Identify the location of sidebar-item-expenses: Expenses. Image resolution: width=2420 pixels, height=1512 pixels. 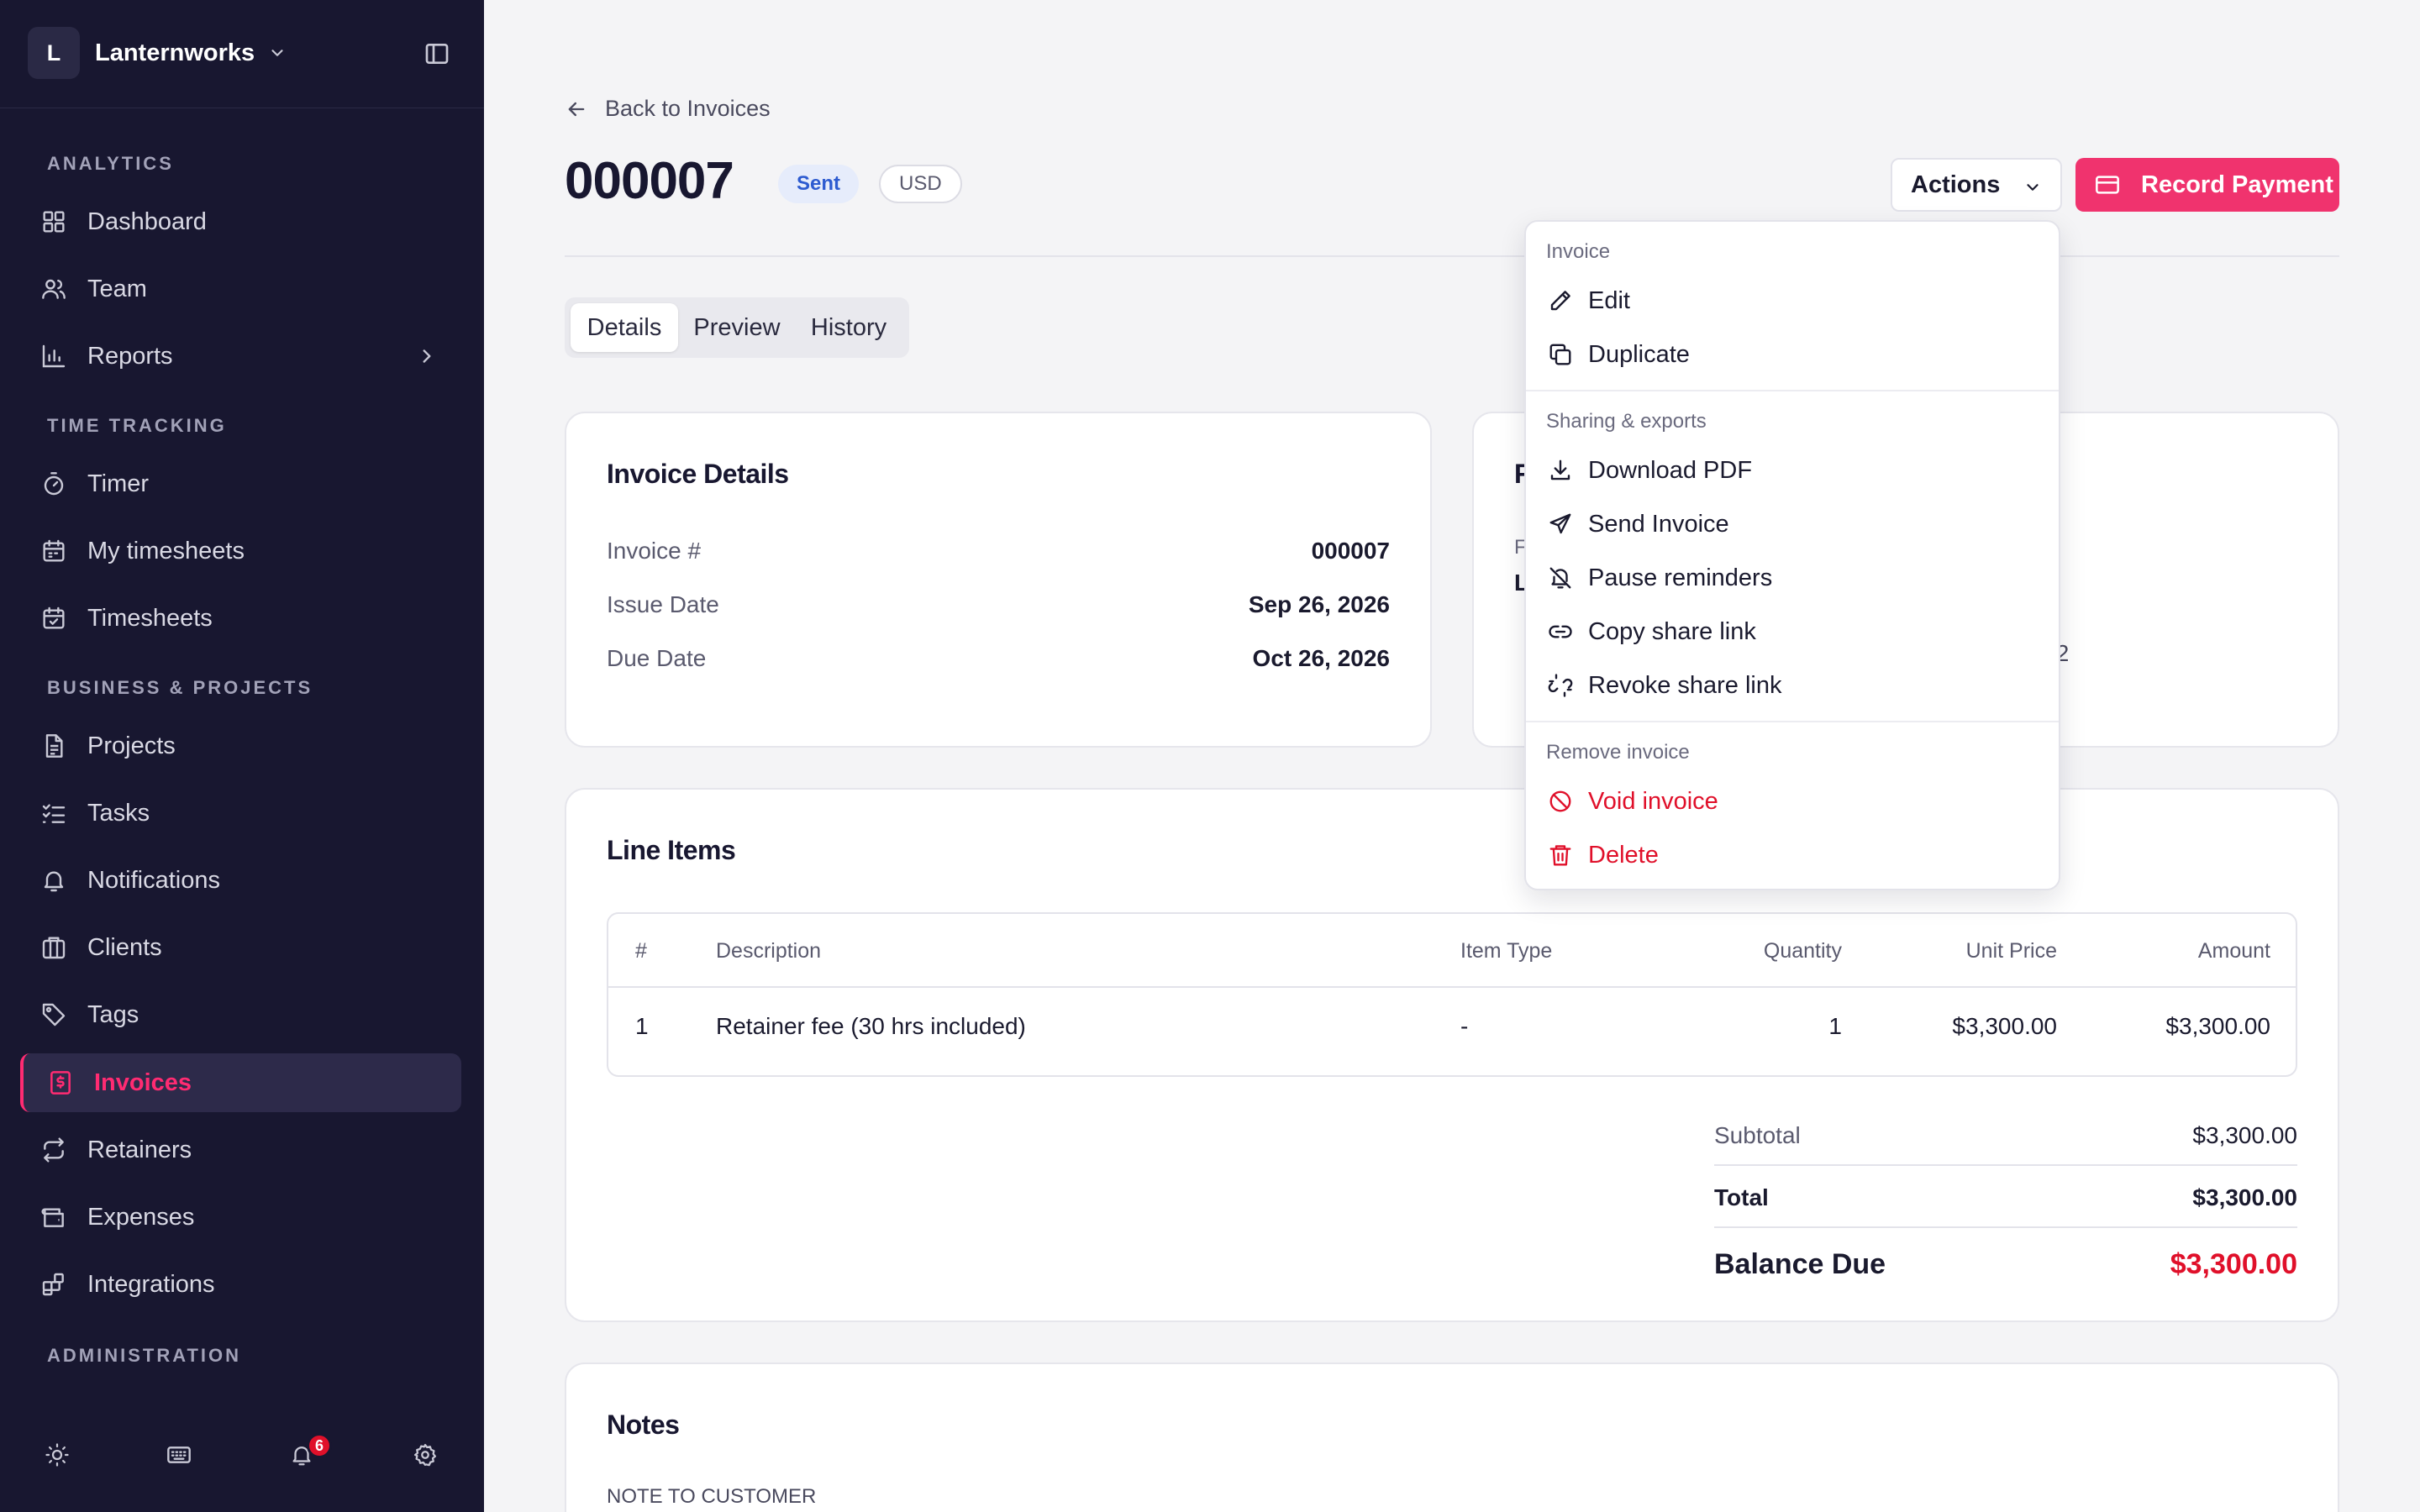
(240, 1217).